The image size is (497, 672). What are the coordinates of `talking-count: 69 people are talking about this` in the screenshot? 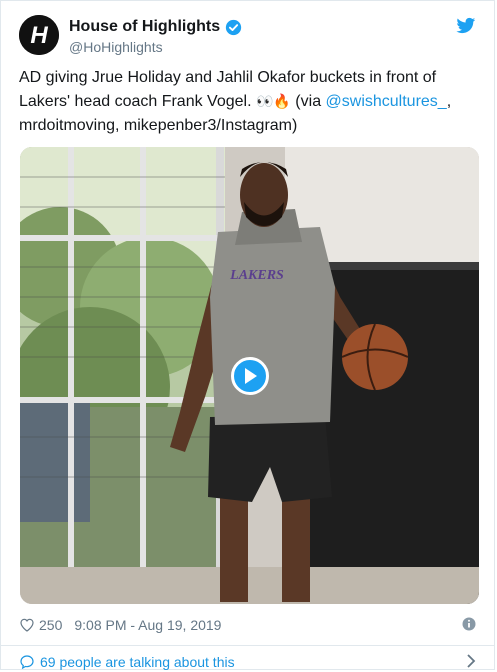 It's located at (137, 662).